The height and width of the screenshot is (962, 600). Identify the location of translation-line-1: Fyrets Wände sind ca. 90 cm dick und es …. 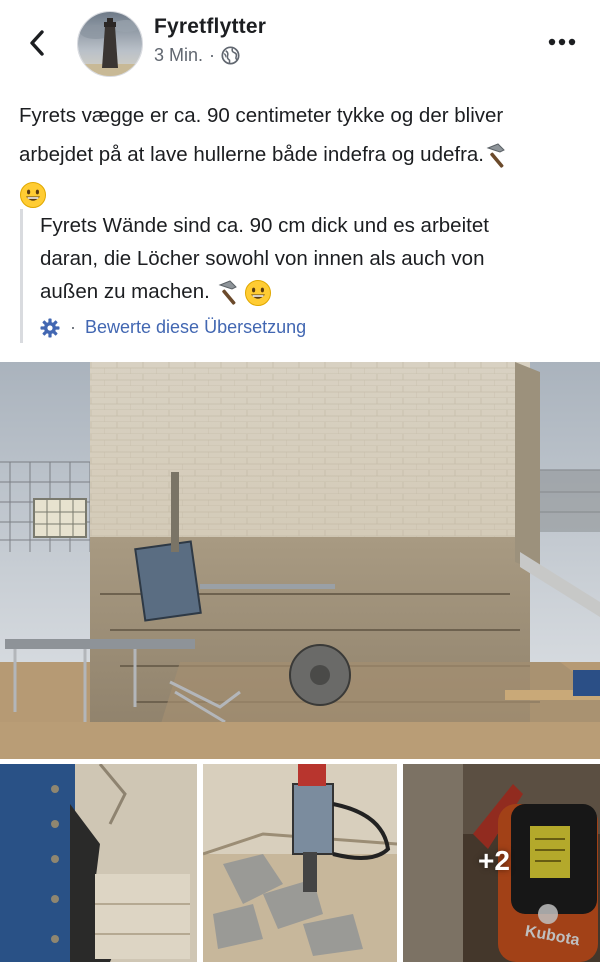
(264, 225).